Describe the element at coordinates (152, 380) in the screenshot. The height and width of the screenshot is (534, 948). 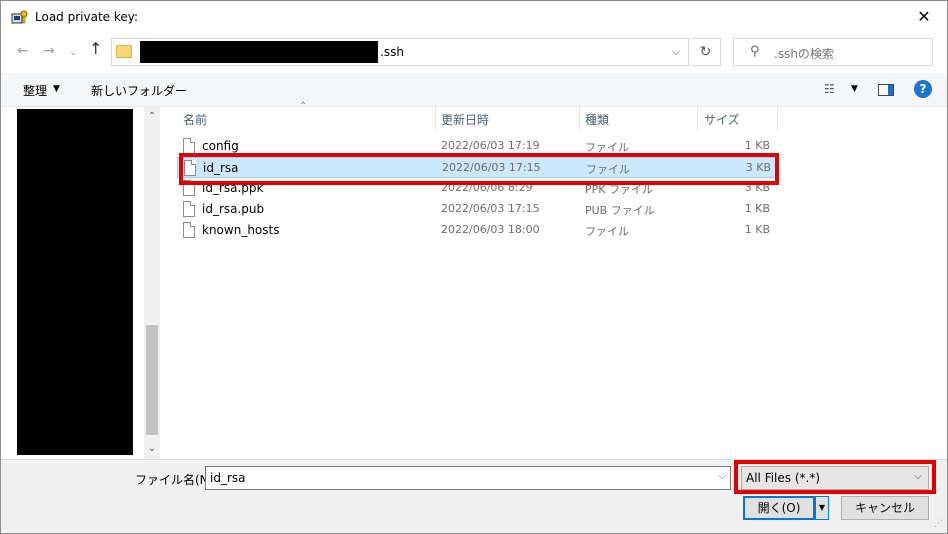
I see `scrollbar-thumb` at that location.